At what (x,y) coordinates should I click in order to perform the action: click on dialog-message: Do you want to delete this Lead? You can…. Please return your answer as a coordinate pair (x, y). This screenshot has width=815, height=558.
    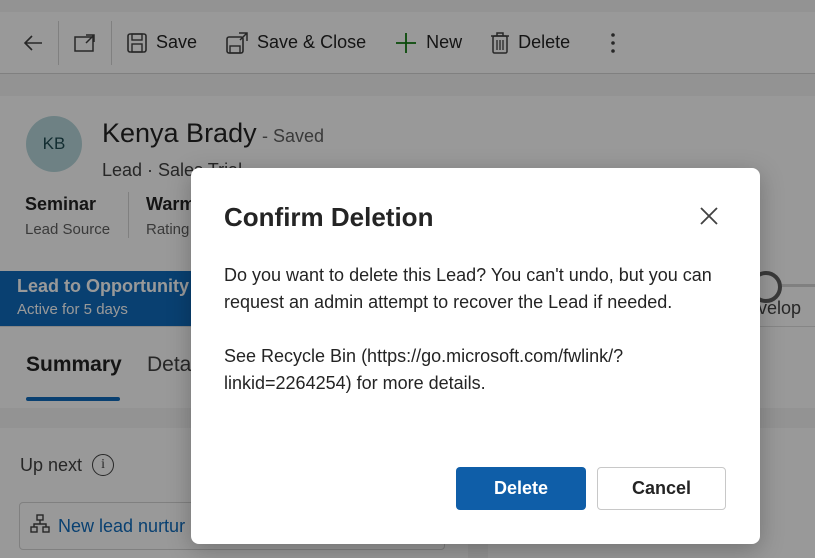
    Looking at the image, I should click on (474, 329).